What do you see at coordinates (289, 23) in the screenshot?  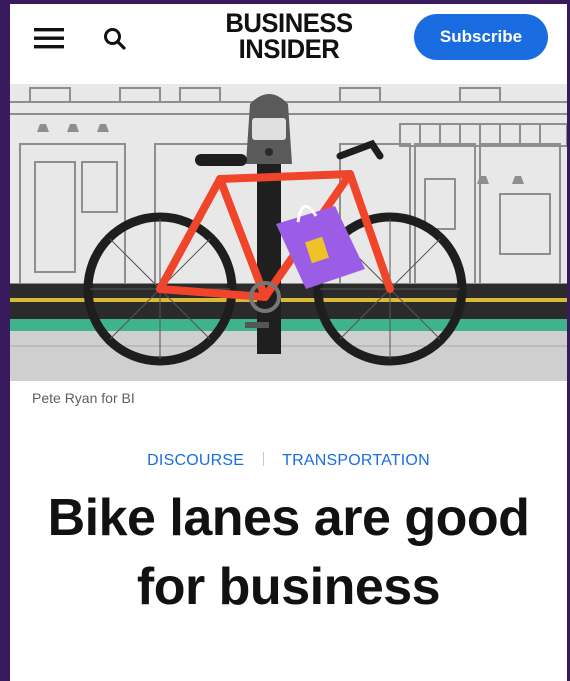 I see `logo-line-1: BUSINESS` at bounding box center [289, 23].